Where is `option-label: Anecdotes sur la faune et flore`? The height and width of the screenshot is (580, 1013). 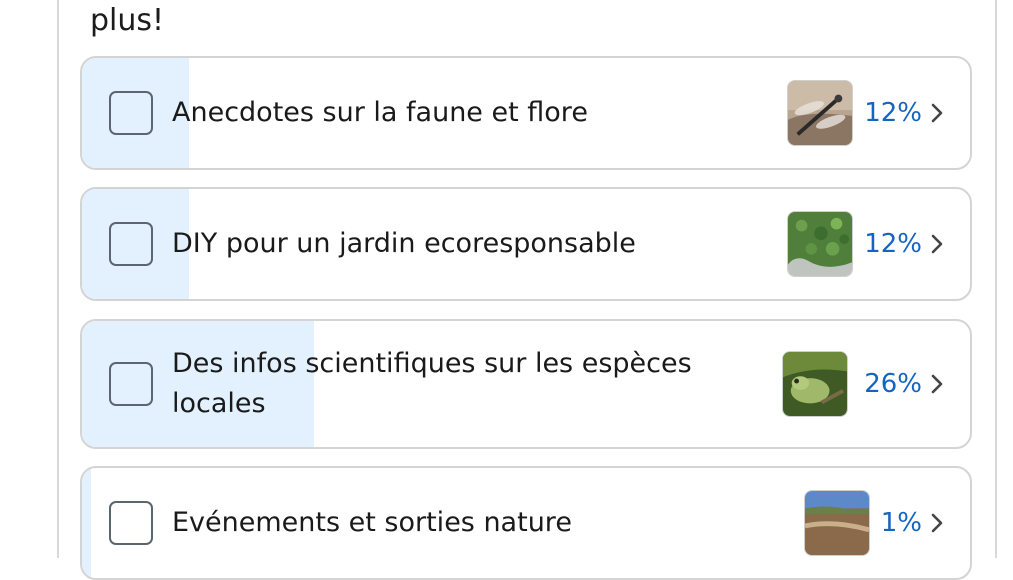 option-label: Anecdotes sur la faune et flore is located at coordinates (380, 112).